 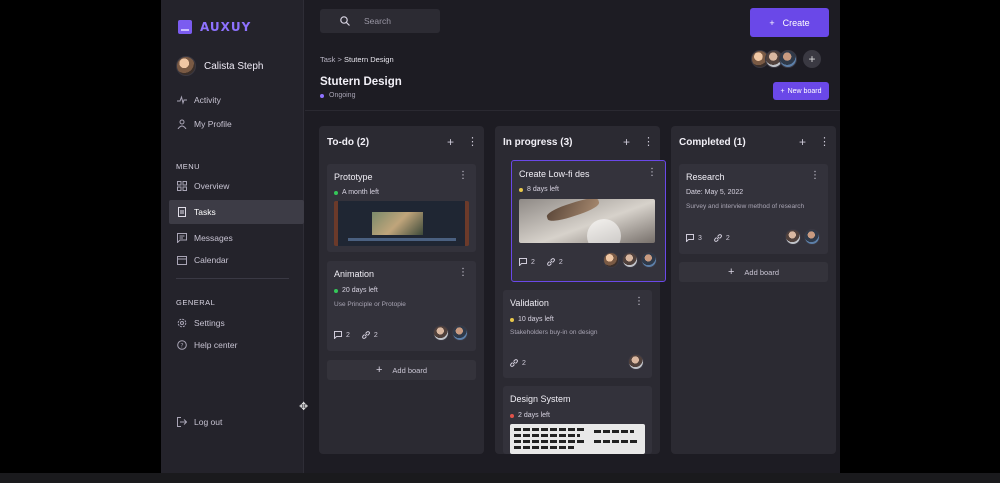 I want to click on logout-button: Log out, so click(x=236, y=422).